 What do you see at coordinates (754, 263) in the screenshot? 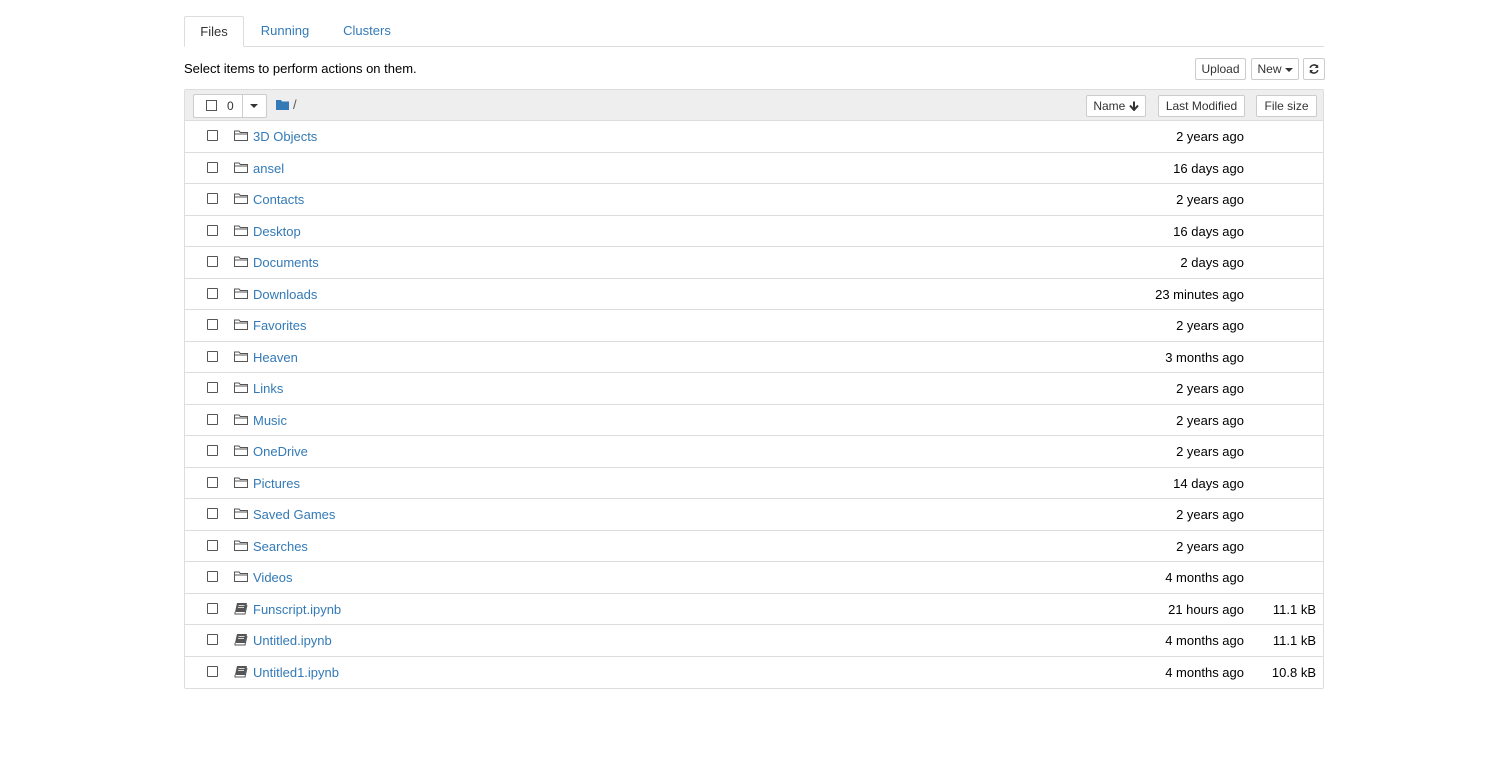
I see `list-item: Documents 2 days ago` at bounding box center [754, 263].